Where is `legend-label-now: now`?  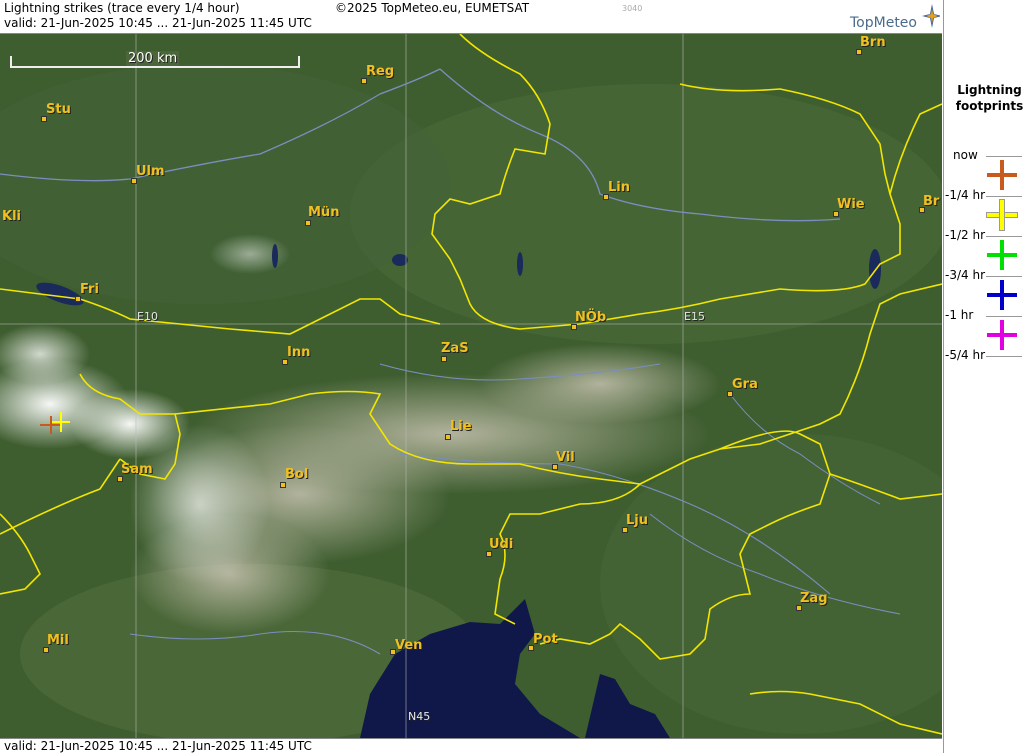 legend-label-now: now is located at coordinates (965, 155).